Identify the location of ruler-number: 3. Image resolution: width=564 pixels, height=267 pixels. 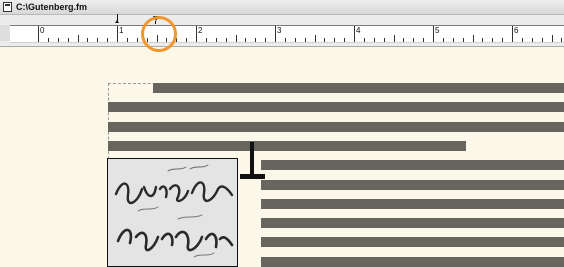
(279, 30).